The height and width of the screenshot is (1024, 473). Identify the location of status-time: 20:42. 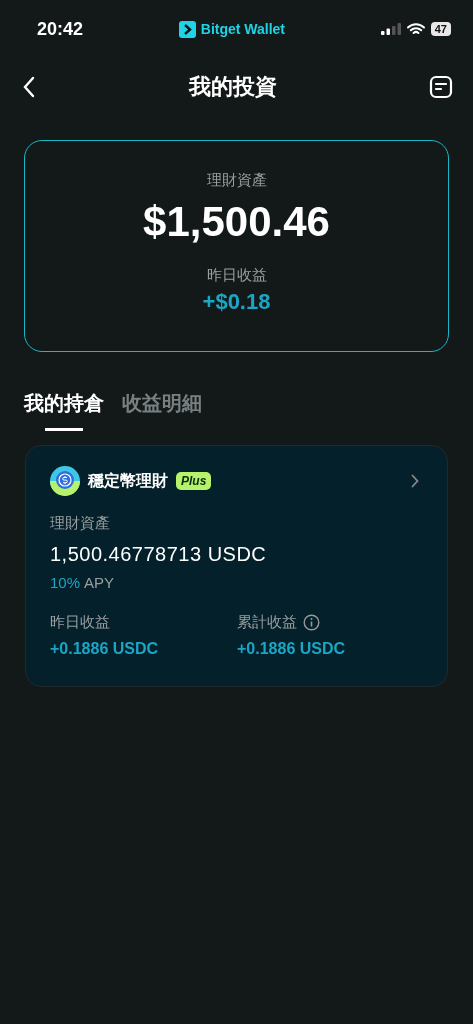
(60, 29).